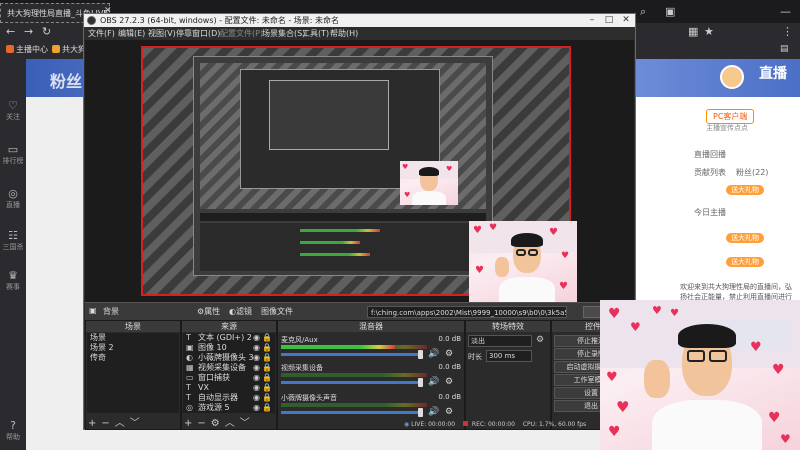 Image resolution: width=800 pixels, height=450 pixels. I want to click on panel-row: 粉丝(22), so click(752, 172).